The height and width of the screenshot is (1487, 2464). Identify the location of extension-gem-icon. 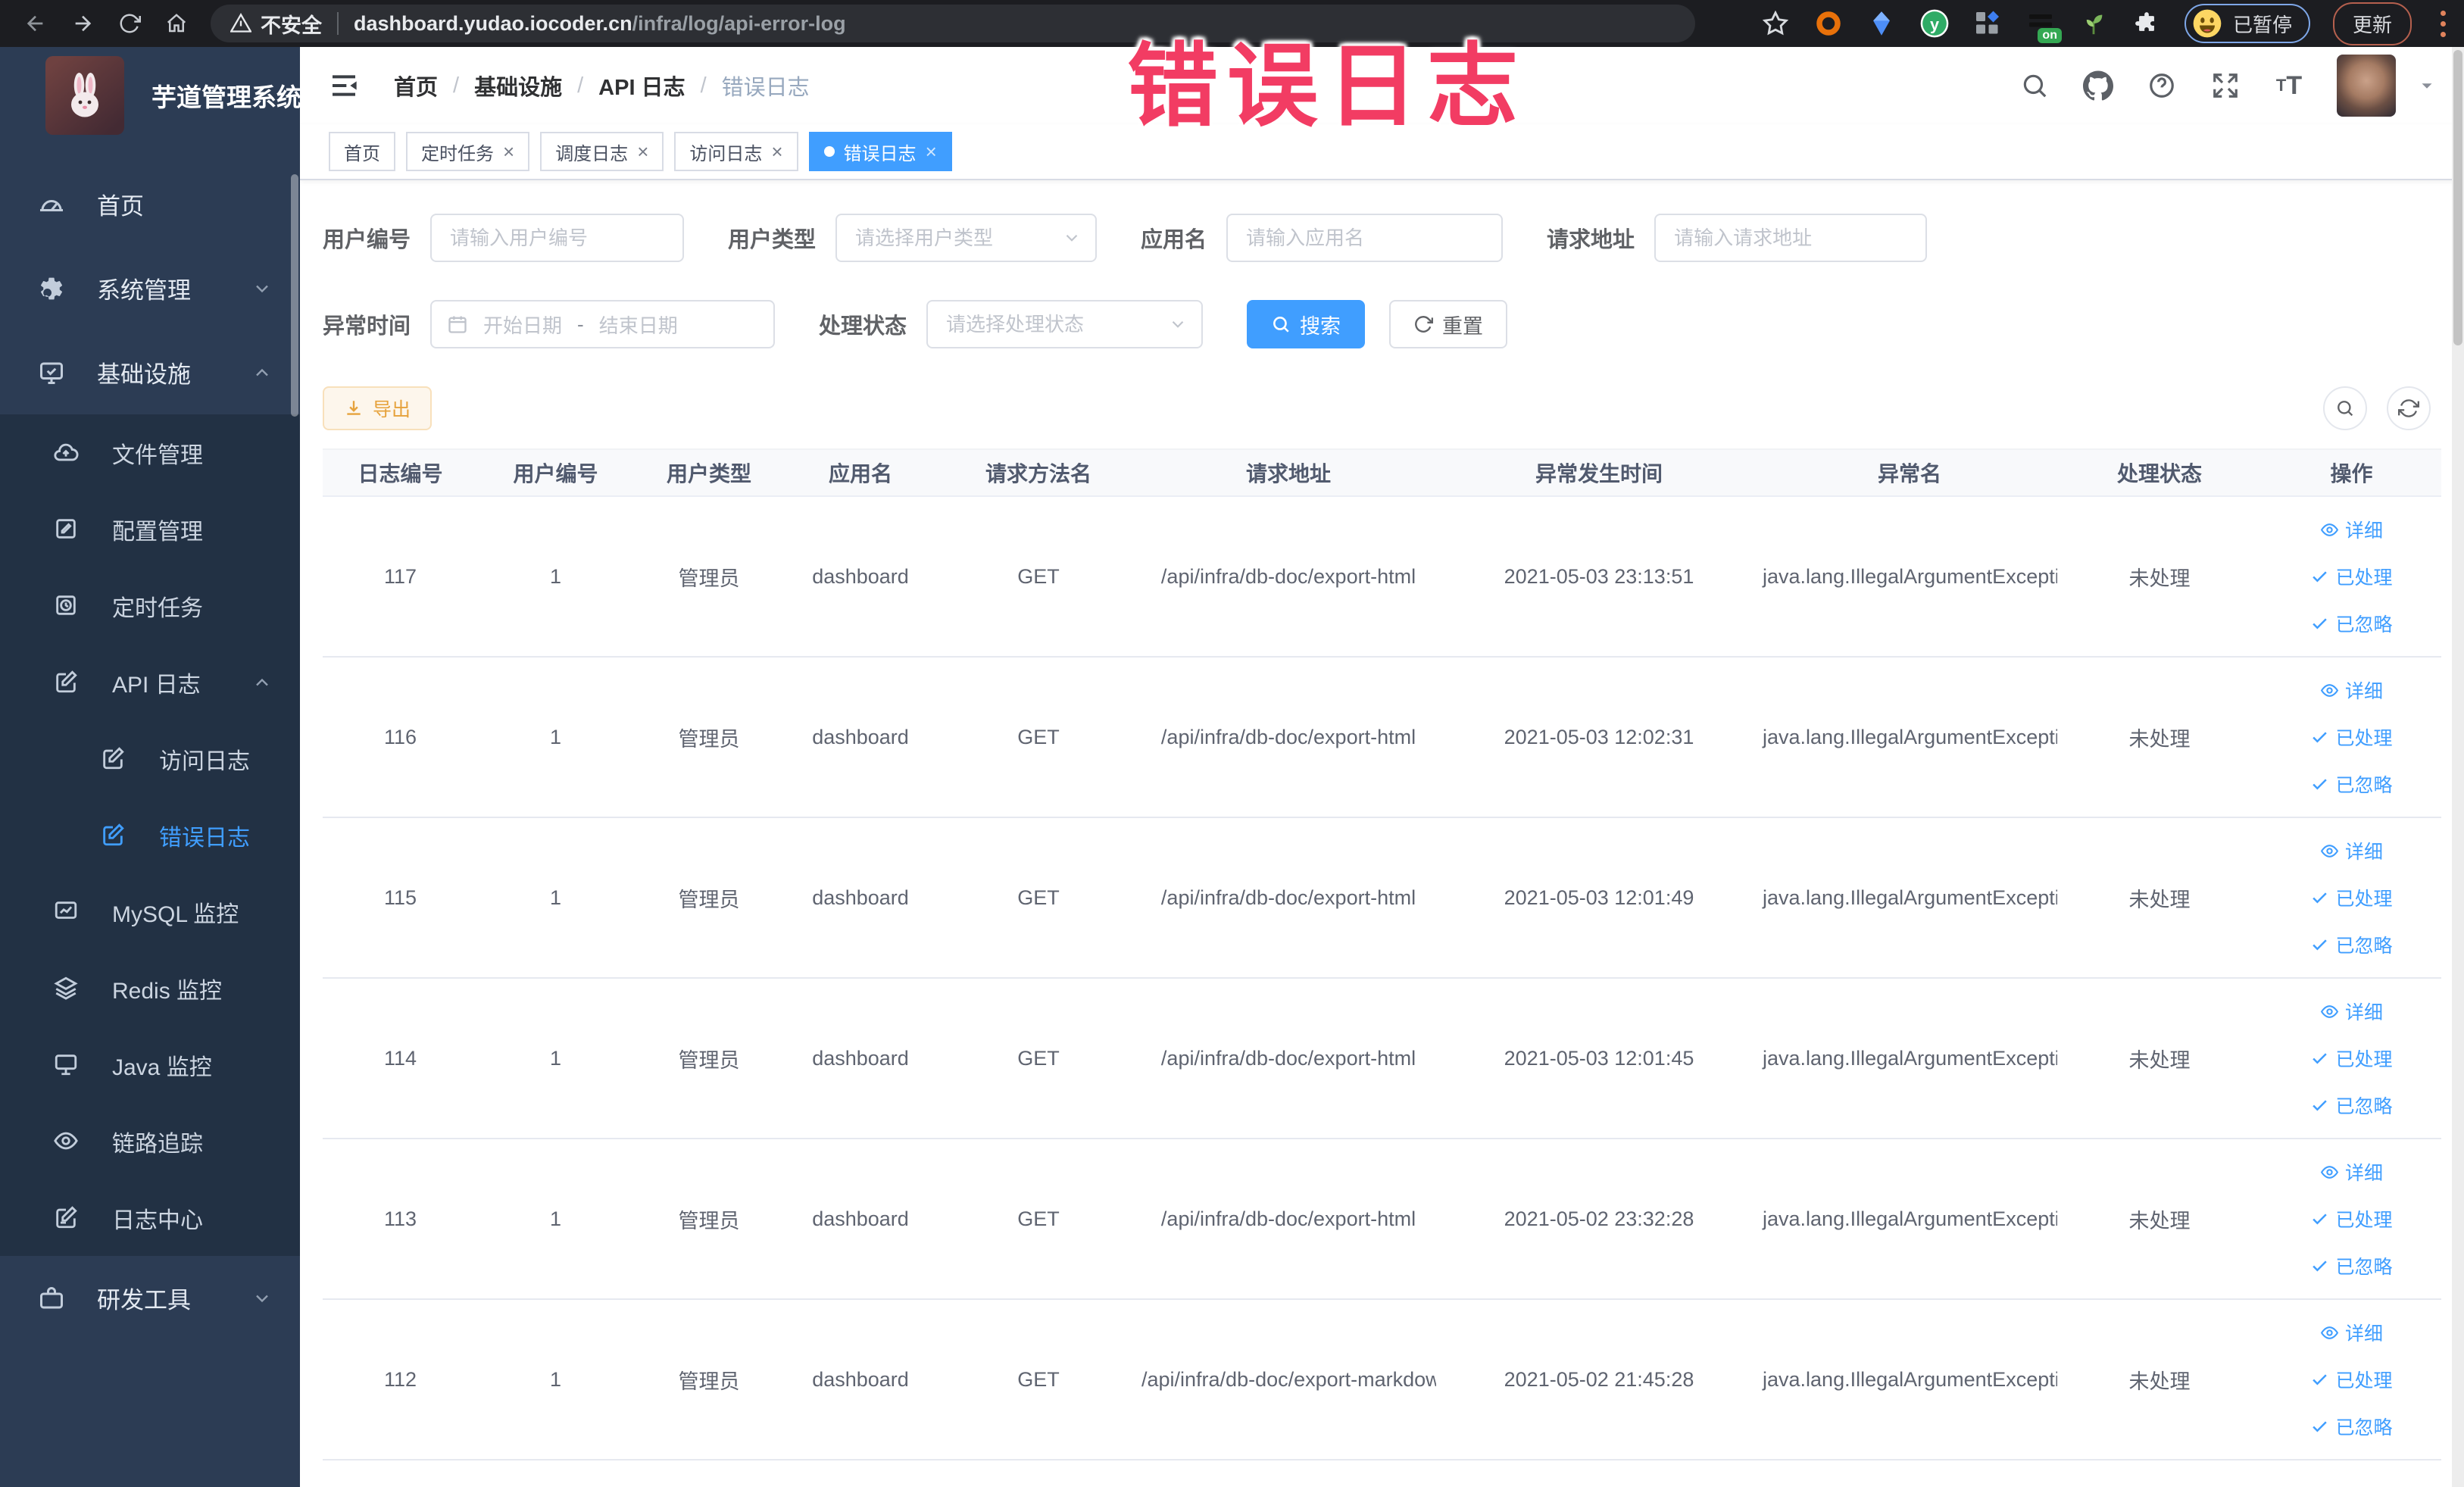
(1881, 23).